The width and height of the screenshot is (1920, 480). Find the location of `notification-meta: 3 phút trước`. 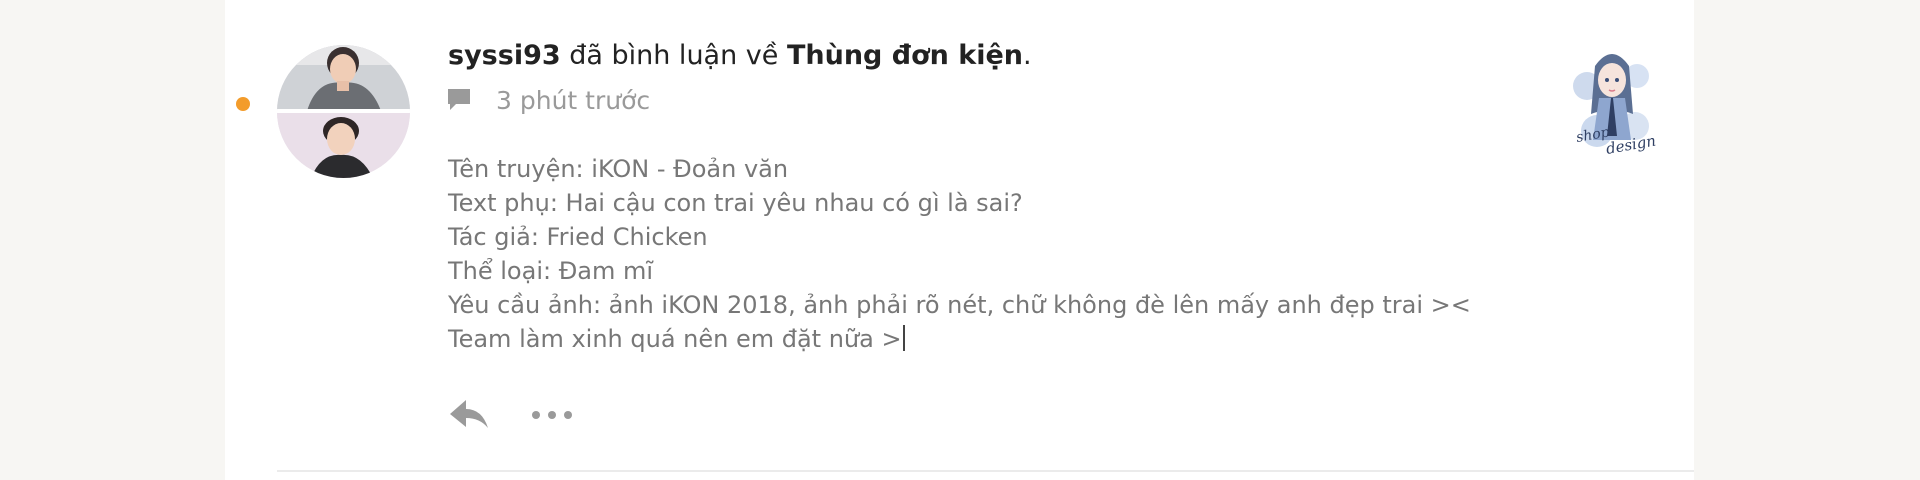

notification-meta: 3 phút trước is located at coordinates (548, 100).